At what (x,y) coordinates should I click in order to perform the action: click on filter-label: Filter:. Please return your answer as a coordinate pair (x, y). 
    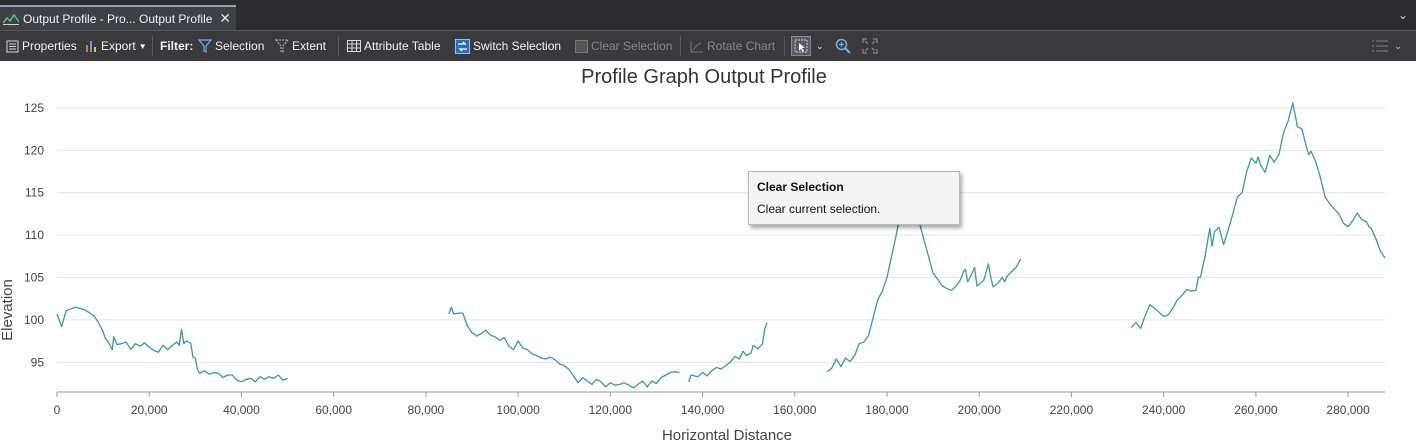
    Looking at the image, I should click on (177, 46).